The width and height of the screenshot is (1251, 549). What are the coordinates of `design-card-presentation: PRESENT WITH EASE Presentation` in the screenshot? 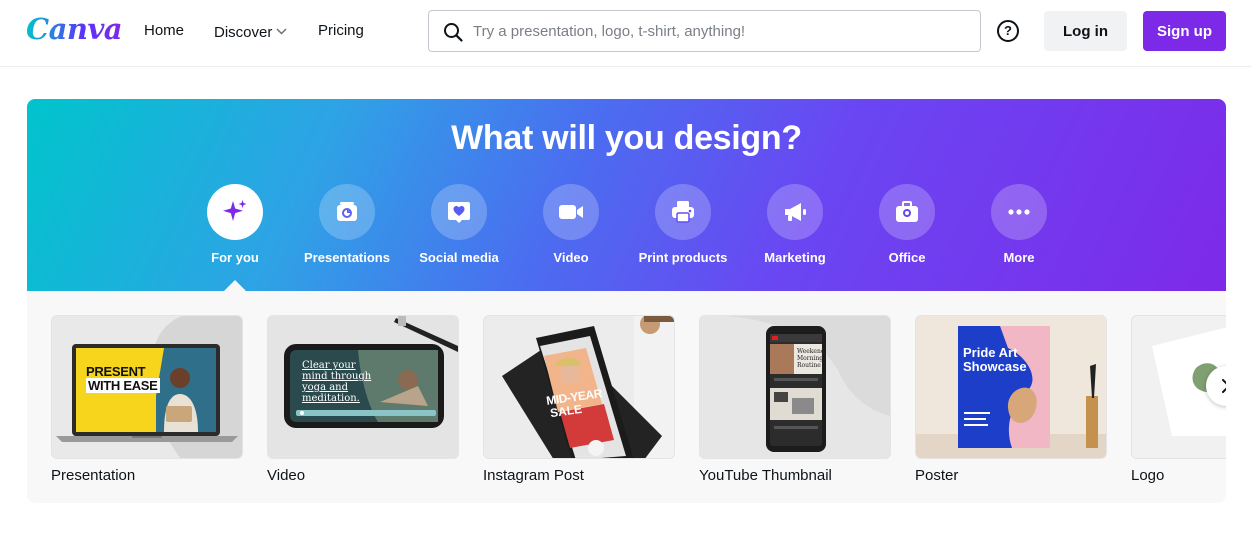 It's located at (147, 399).